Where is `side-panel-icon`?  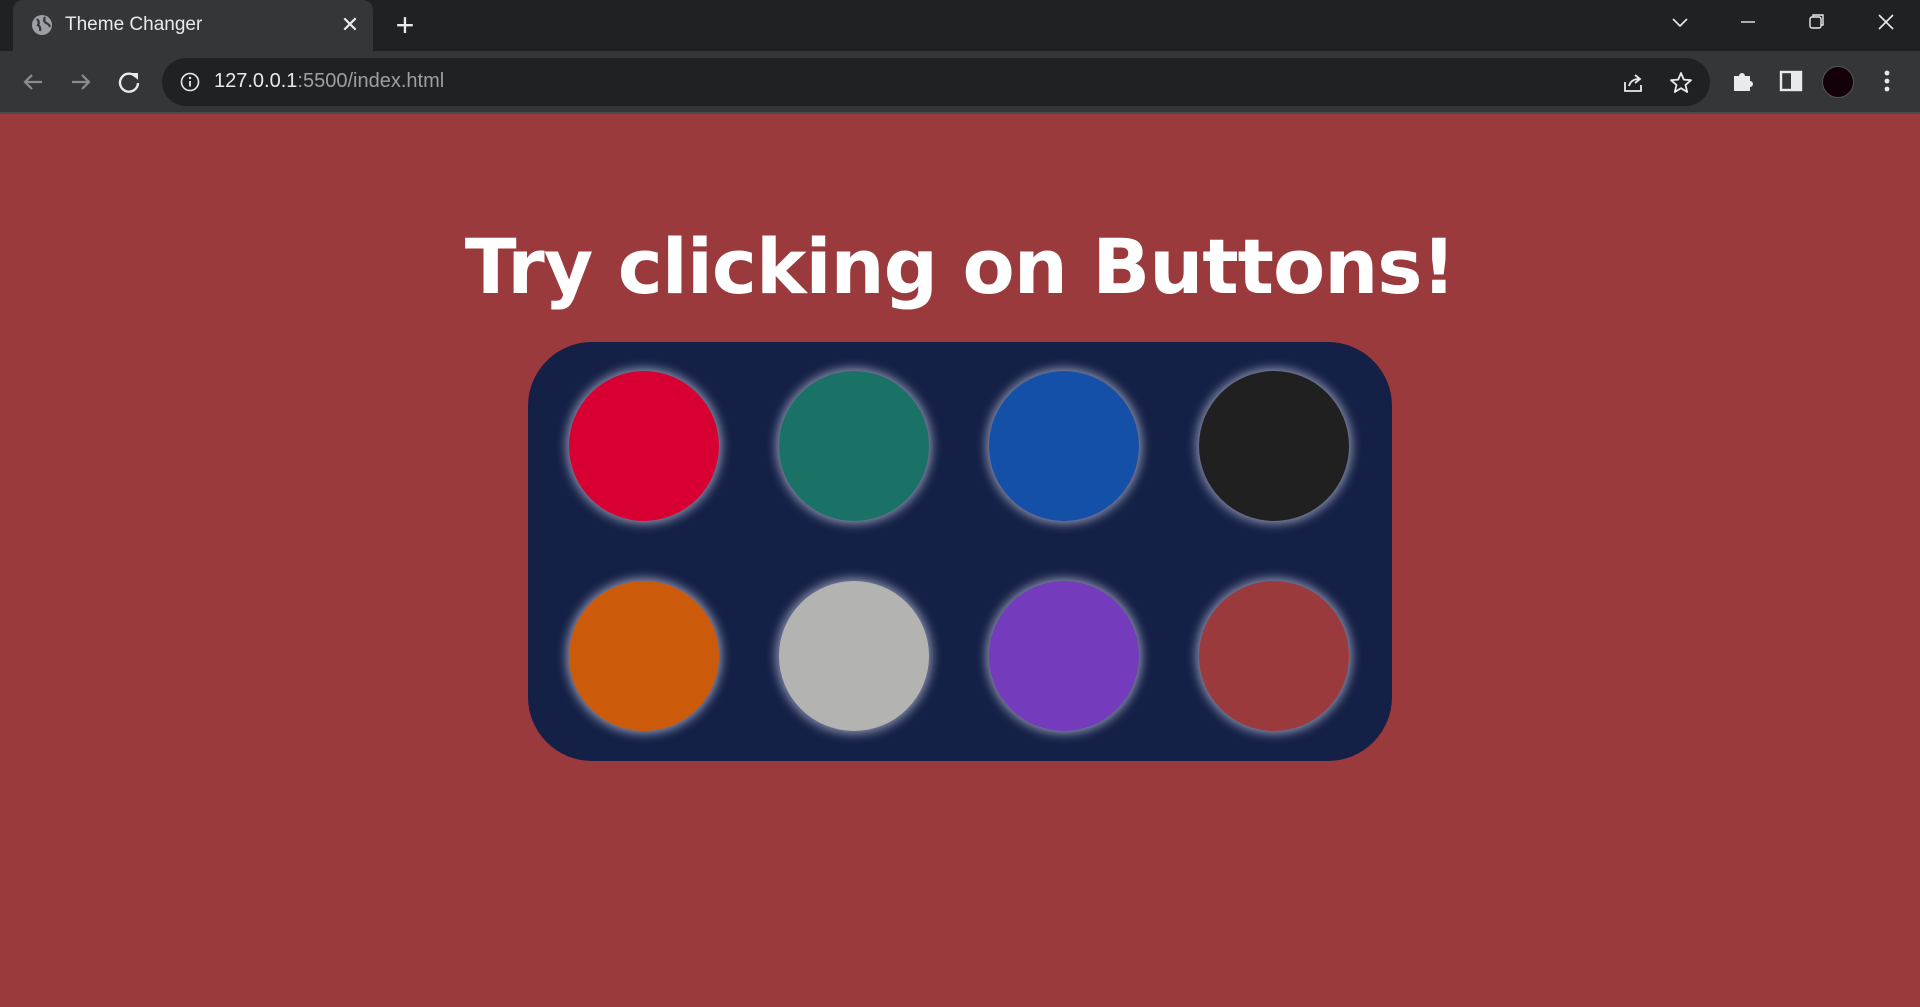 side-panel-icon is located at coordinates (1791, 81).